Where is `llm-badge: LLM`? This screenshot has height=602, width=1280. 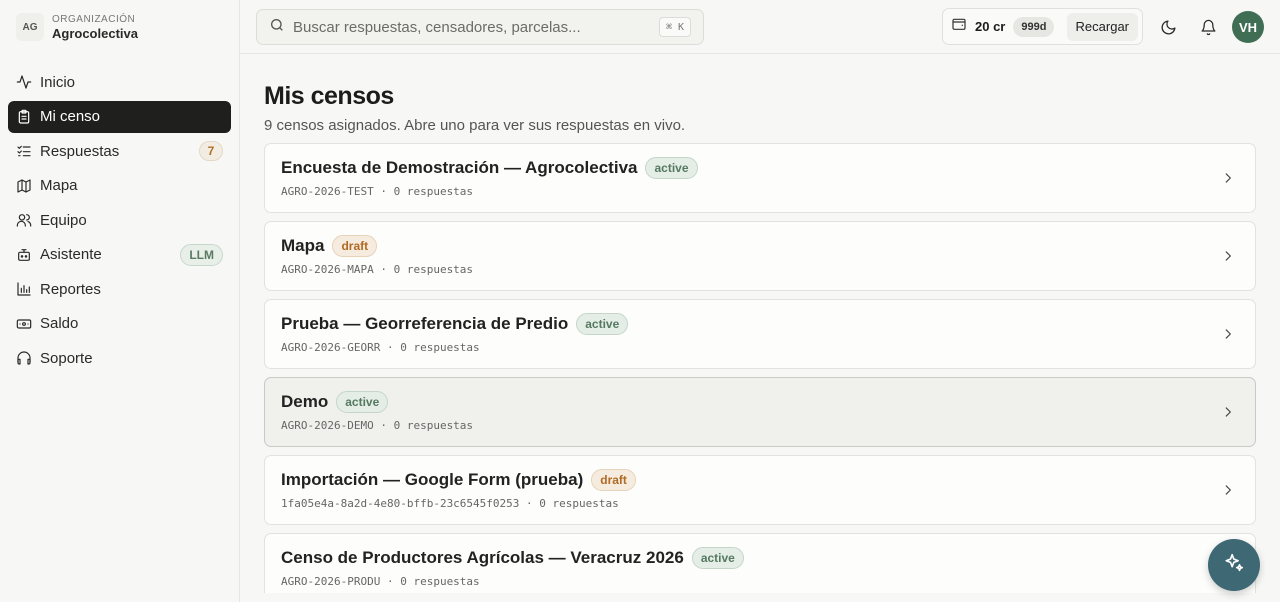 llm-badge: LLM is located at coordinates (201, 254).